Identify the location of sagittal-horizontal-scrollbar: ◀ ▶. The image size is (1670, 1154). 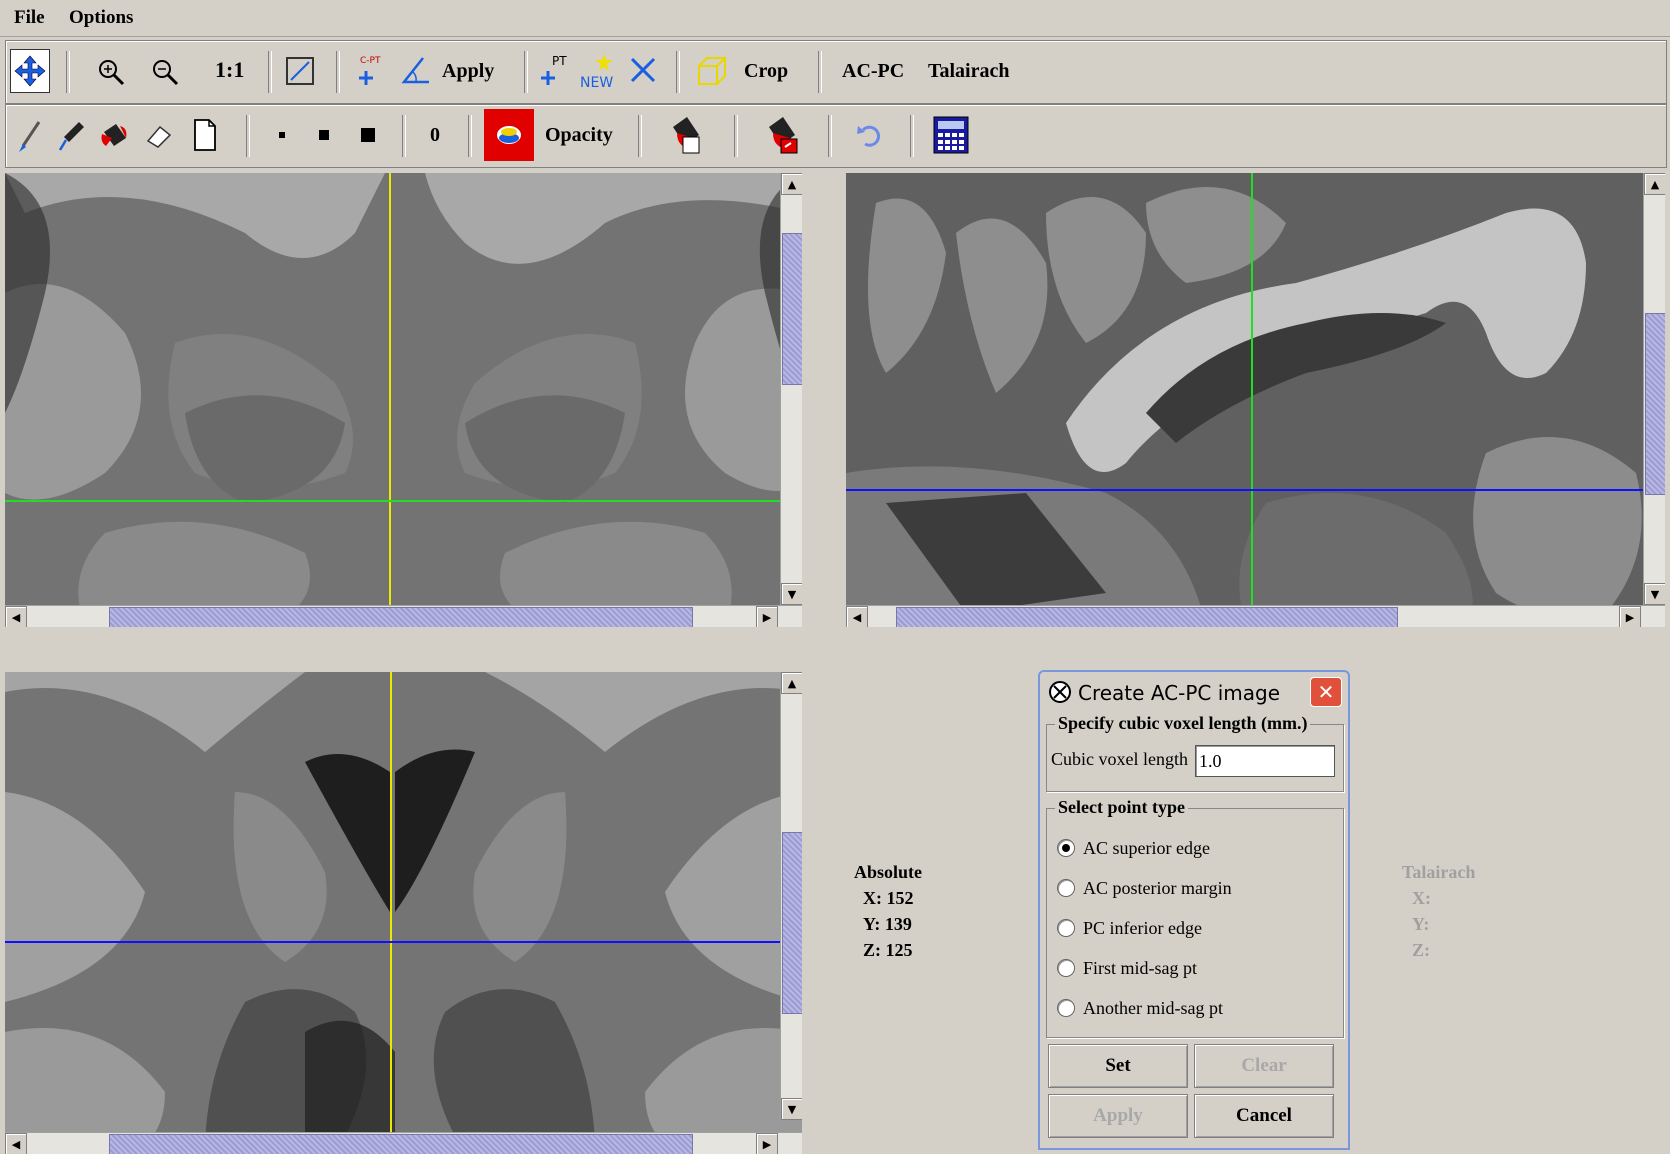
(1255, 616).